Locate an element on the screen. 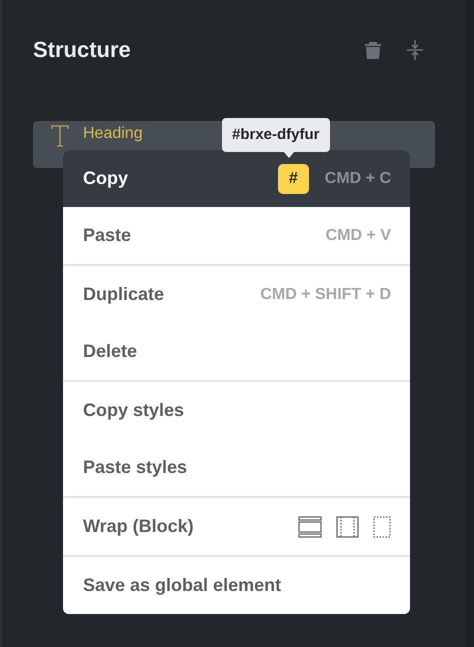 Image resolution: width=474 pixels, height=647 pixels. menu-item-label: Delete is located at coordinates (110, 351).